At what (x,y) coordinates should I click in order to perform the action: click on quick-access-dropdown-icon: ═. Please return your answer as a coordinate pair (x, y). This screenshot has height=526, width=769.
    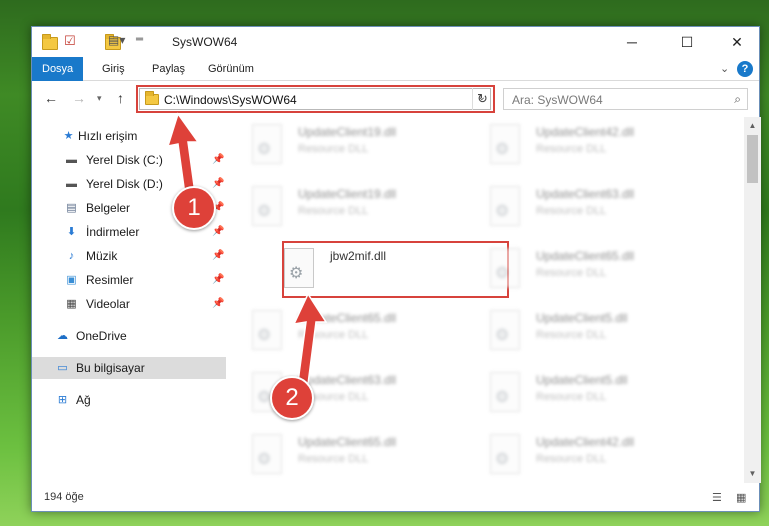
    Looking at the image, I should click on (139, 42).